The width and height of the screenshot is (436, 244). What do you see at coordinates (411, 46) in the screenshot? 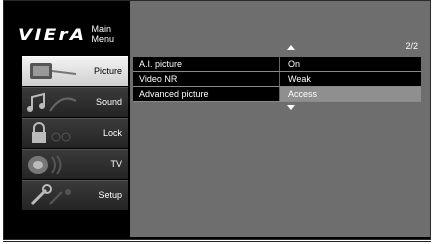
I see `page-indicator: 2/2` at bounding box center [411, 46].